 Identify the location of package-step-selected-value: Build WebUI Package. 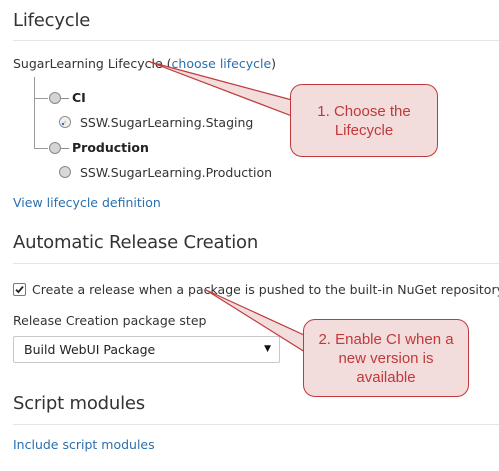
(90, 349).